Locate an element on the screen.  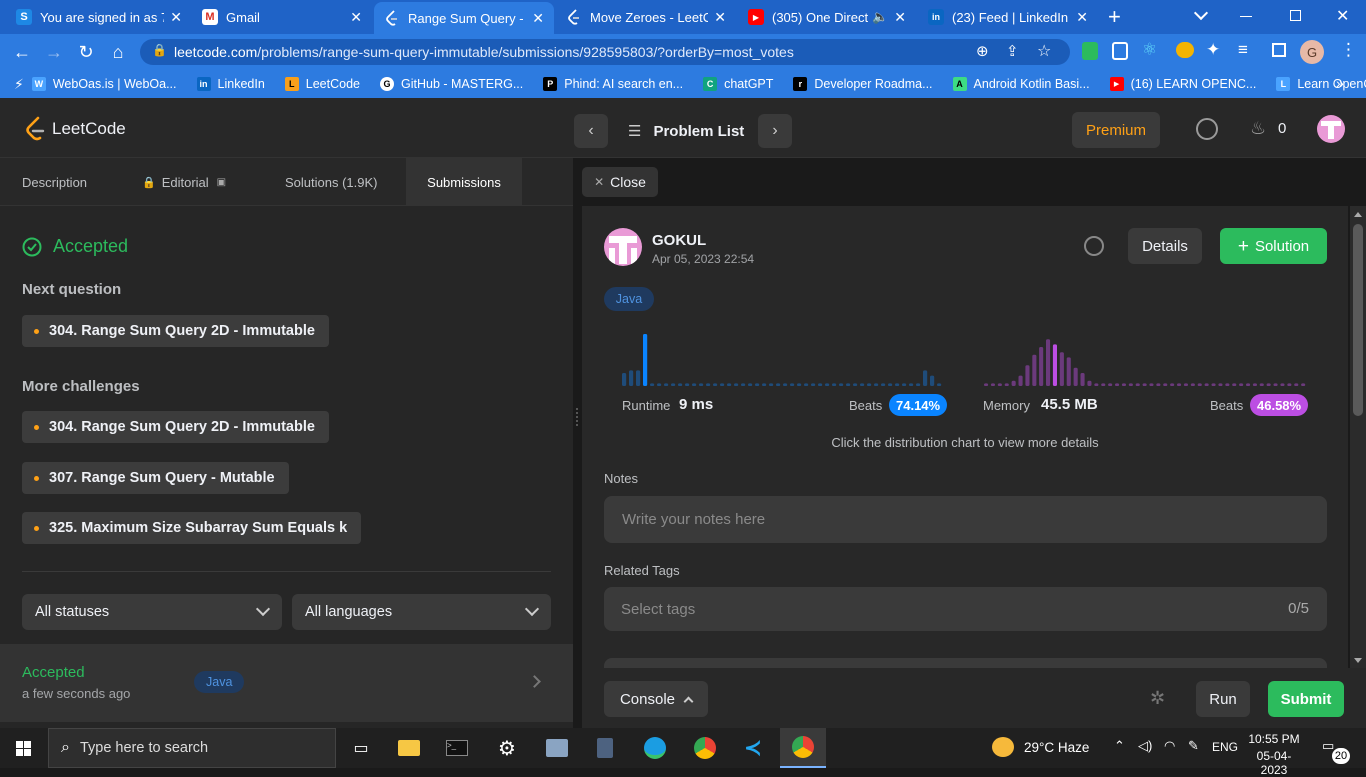
restore-icon is located at coordinates (1295, 15).